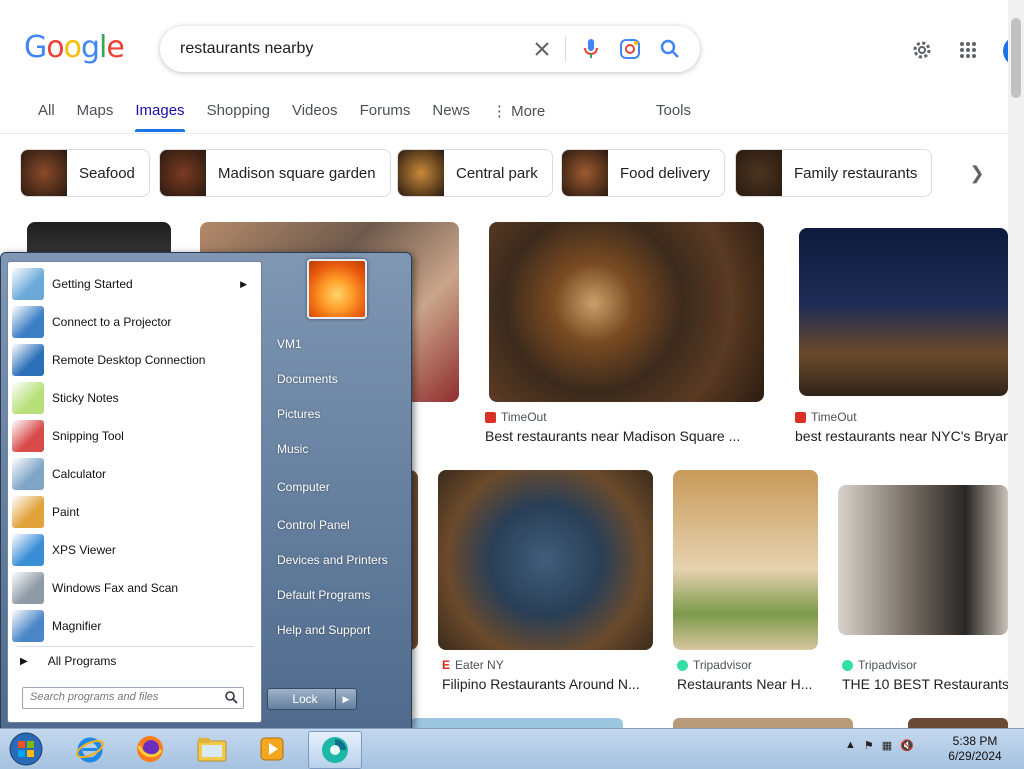 The width and height of the screenshot is (1024, 769). Describe the element at coordinates (134, 436) in the screenshot. I see `start-item-snipping-tool: Snipping Tool` at that location.